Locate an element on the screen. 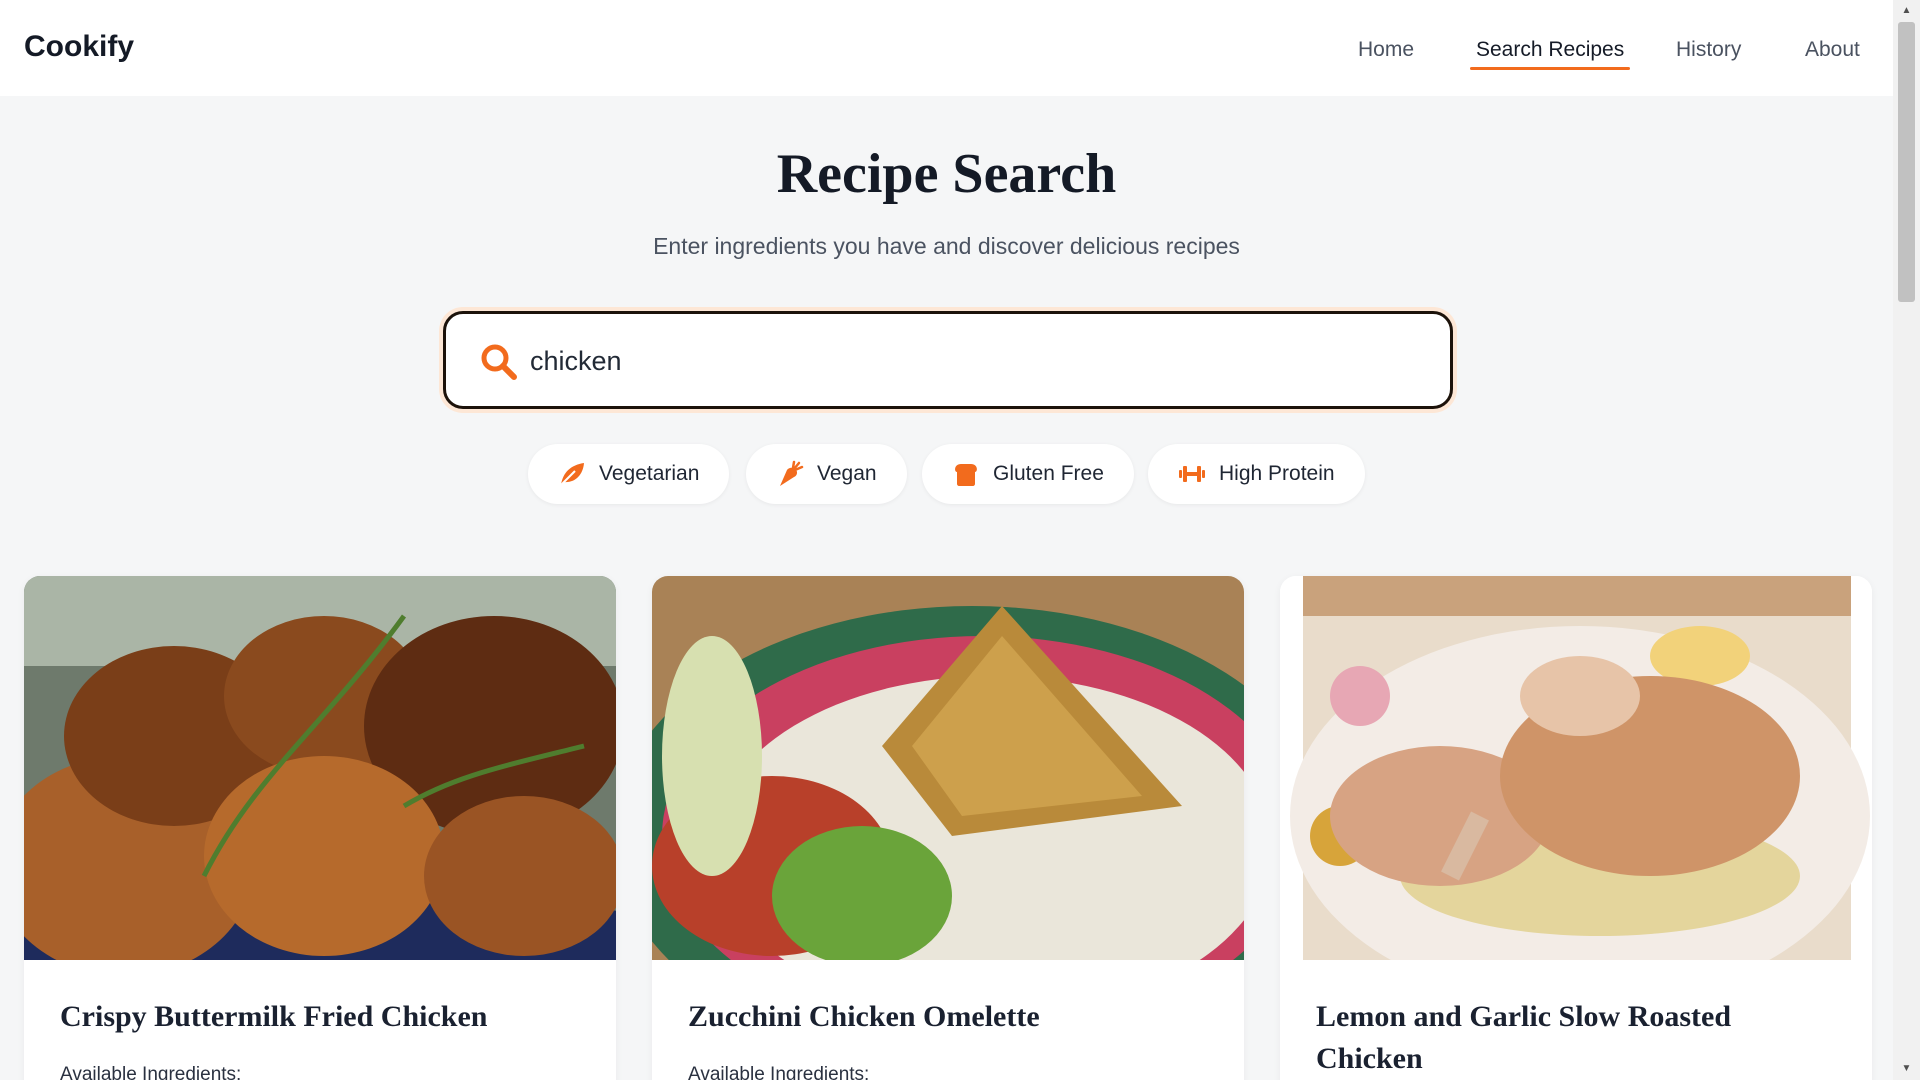 This screenshot has width=1920, height=1080. bread-icon is located at coordinates (966, 475).